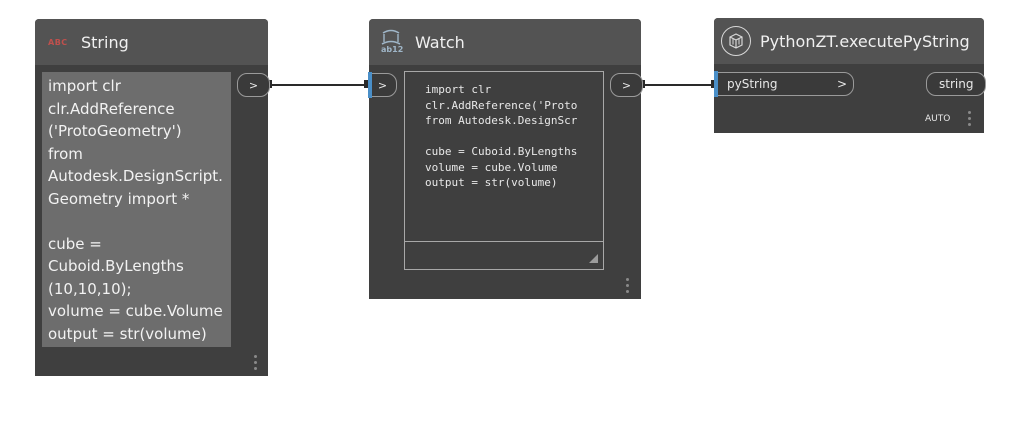 Image resolution: width=1018 pixels, height=424 pixels. What do you see at coordinates (627, 285) in the screenshot?
I see `watch-node-menu-icon` at bounding box center [627, 285].